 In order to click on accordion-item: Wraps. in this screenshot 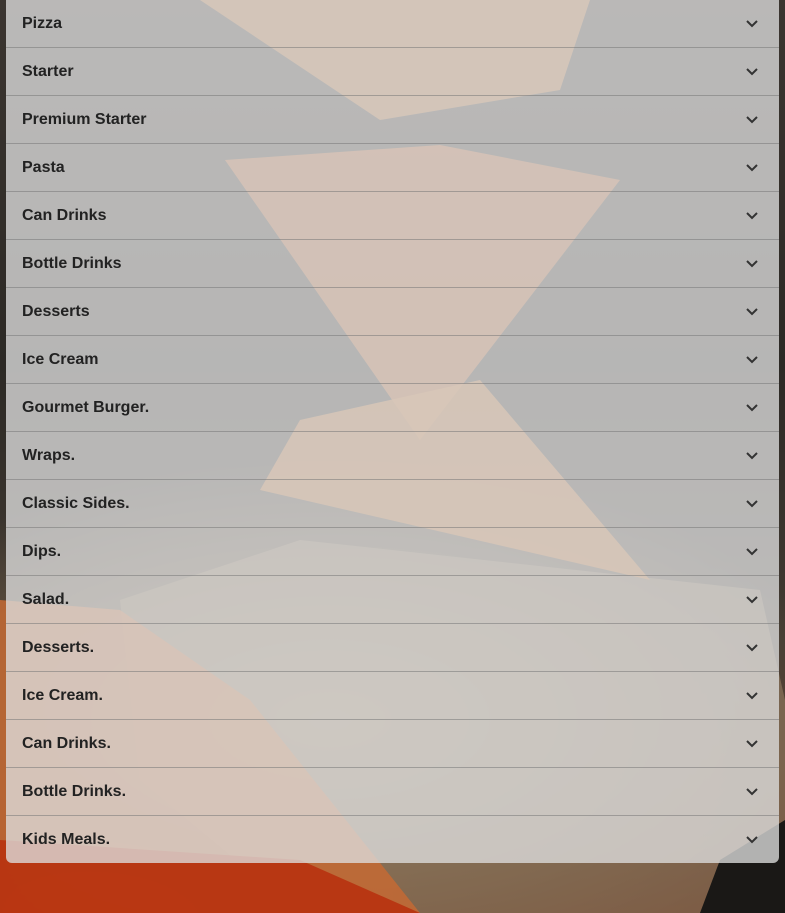, I will do `click(392, 456)`.